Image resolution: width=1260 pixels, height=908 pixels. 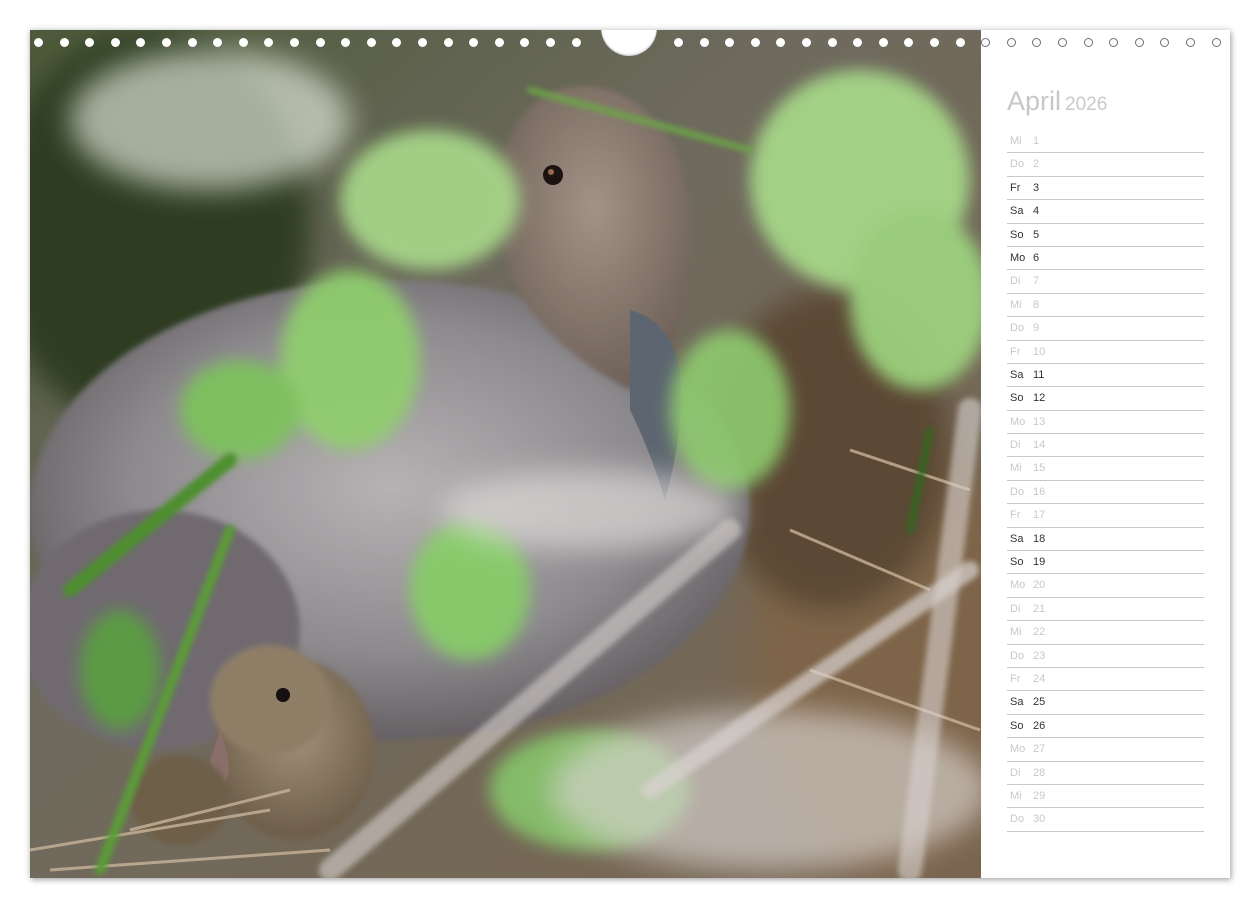 What do you see at coordinates (1105, 633) in the screenshot?
I see `day-row: Mi 22` at bounding box center [1105, 633].